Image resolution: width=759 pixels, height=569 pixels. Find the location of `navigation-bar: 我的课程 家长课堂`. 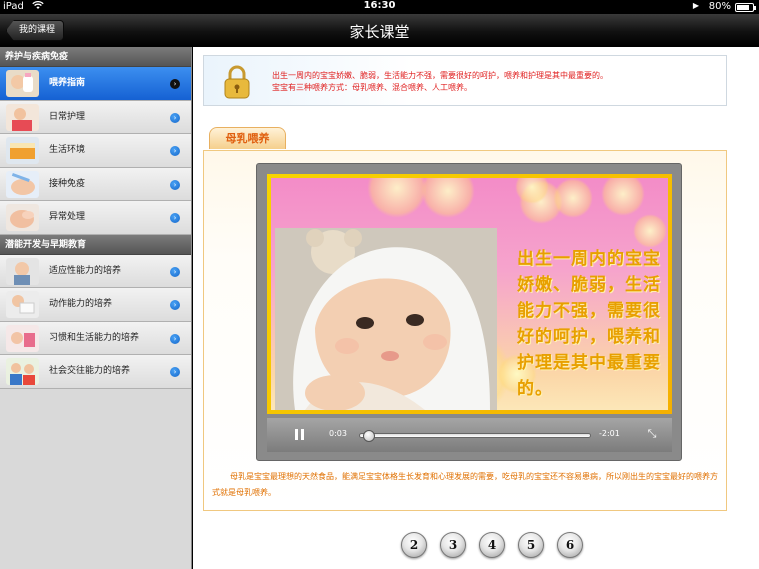

navigation-bar: 我的课程 家长课堂 is located at coordinates (379, 30).